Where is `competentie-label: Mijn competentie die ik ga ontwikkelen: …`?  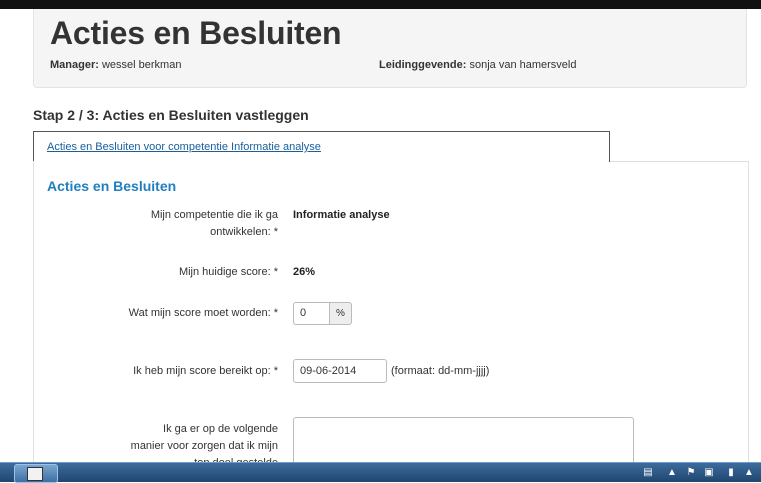
competentie-label: Mijn competentie die ik ga ontwikkelen: … is located at coordinates (214, 223).